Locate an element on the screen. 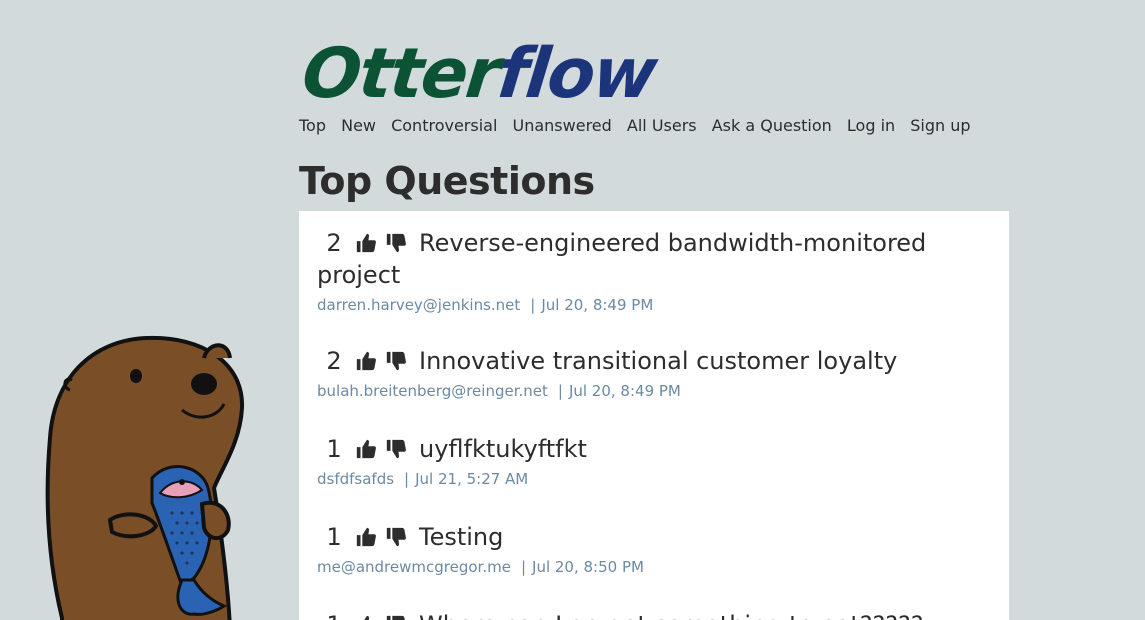 The width and height of the screenshot is (1145, 620). question-title: Where can I go get something to eat????? is located at coordinates (671, 614).